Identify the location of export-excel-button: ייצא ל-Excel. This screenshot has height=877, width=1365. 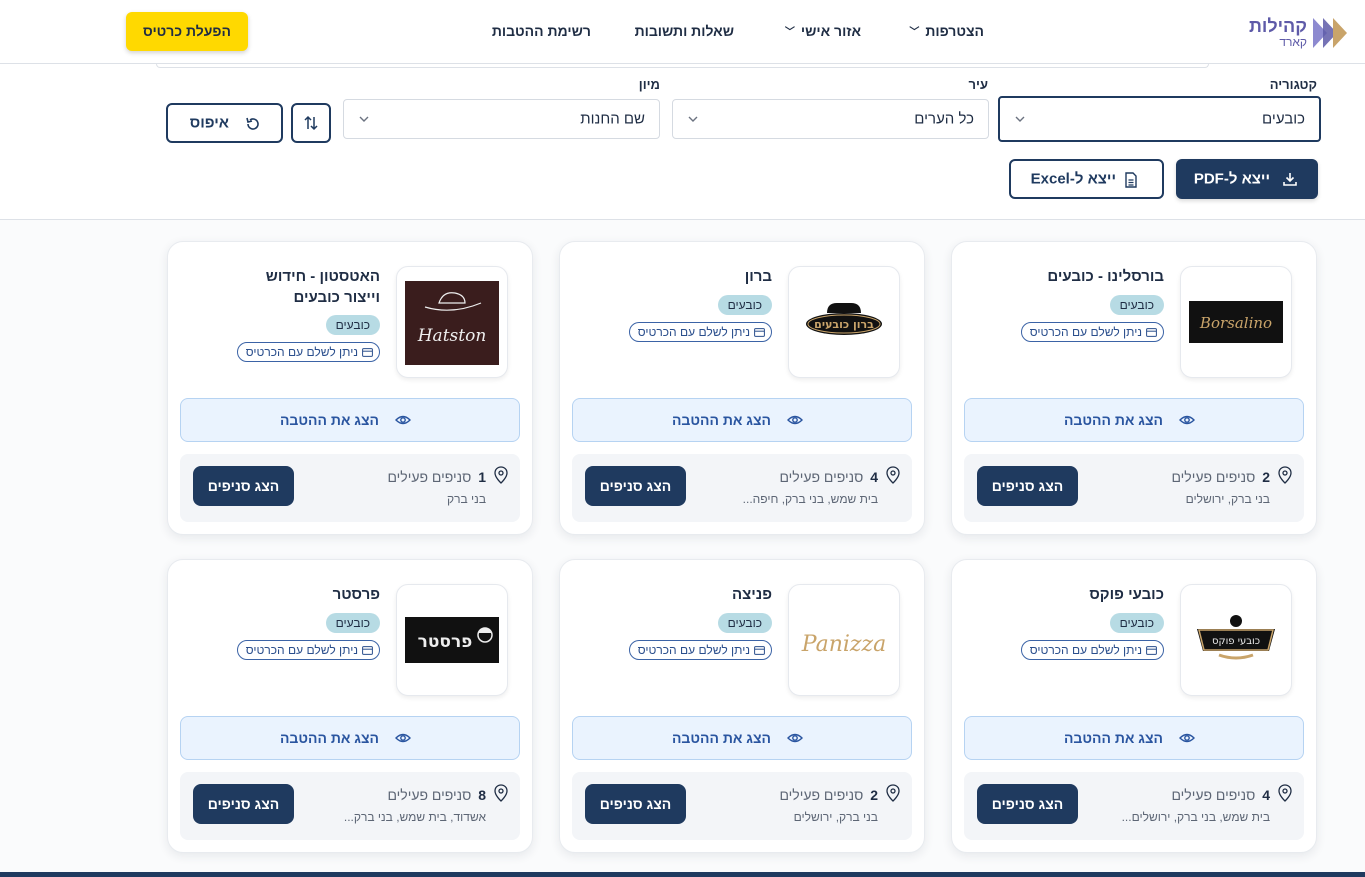
(1086, 179).